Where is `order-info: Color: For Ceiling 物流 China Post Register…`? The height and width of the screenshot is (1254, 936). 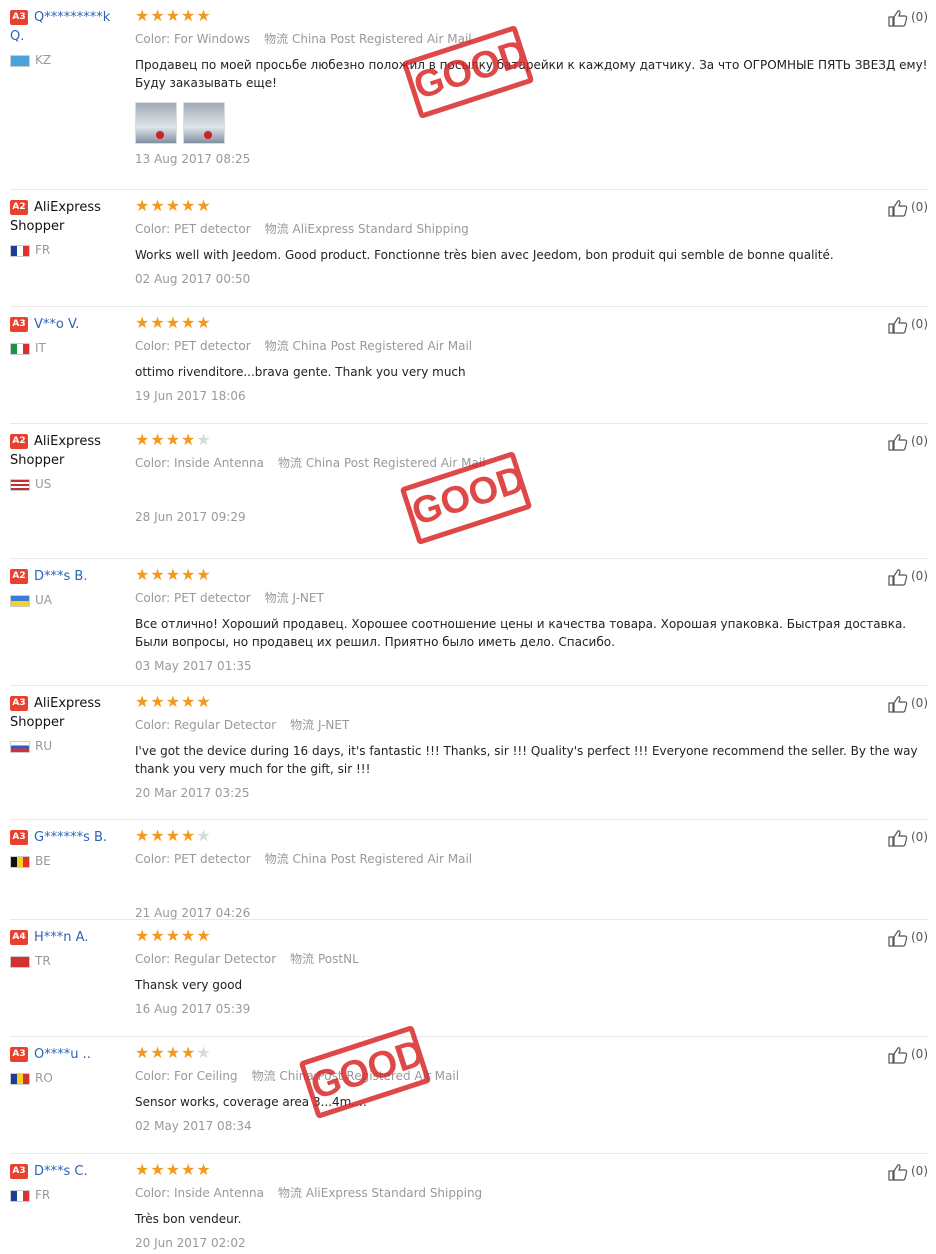 order-info: Color: For Ceiling 物流 China Post Register… is located at coordinates (531, 1076).